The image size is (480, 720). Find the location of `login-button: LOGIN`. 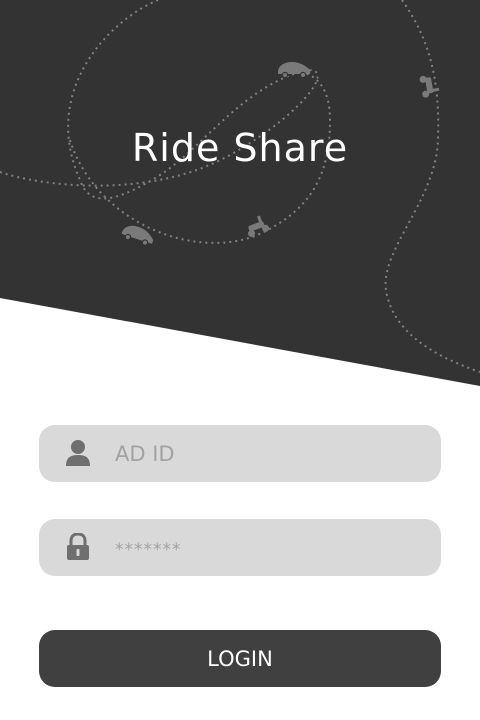

login-button: LOGIN is located at coordinates (240, 658).